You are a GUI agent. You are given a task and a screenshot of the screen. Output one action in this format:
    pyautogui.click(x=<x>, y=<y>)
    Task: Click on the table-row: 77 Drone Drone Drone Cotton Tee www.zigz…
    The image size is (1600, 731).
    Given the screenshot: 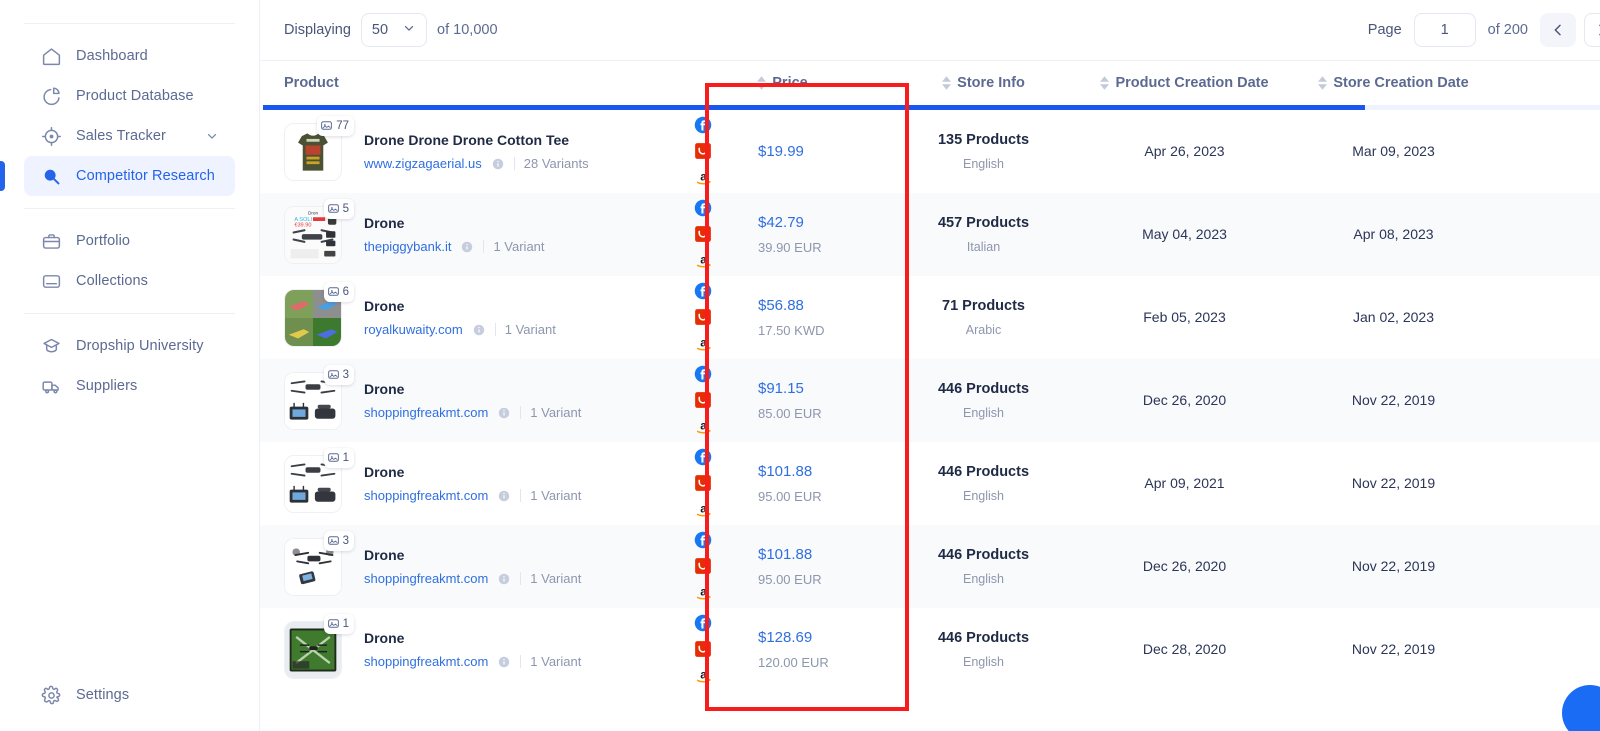 What is the action you would take?
    pyautogui.click(x=930, y=151)
    